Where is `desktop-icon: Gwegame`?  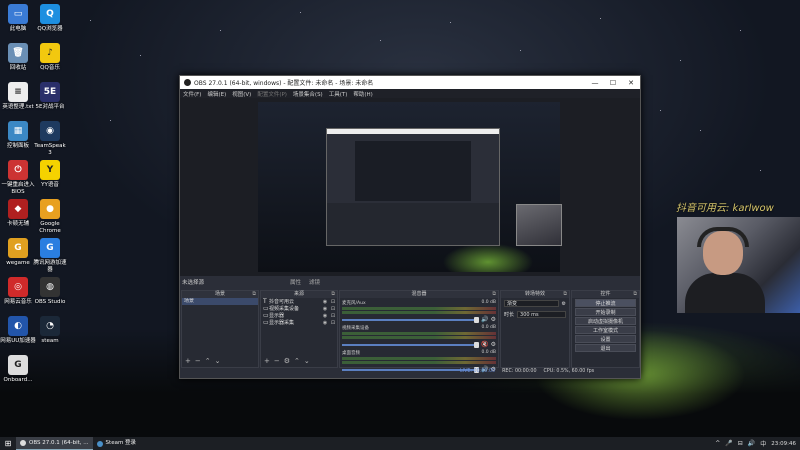 desktop-icon: Gwegame is located at coordinates (18, 252).